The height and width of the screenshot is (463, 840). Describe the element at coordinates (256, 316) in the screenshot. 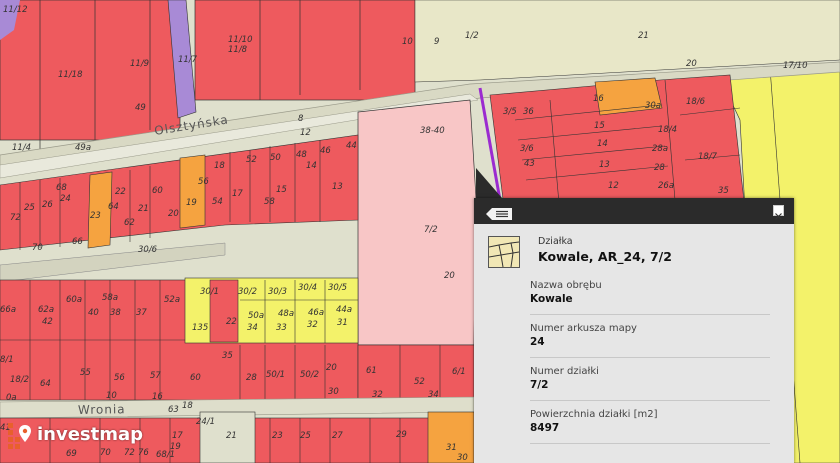

I see `parcel-number-label: 50a` at that location.